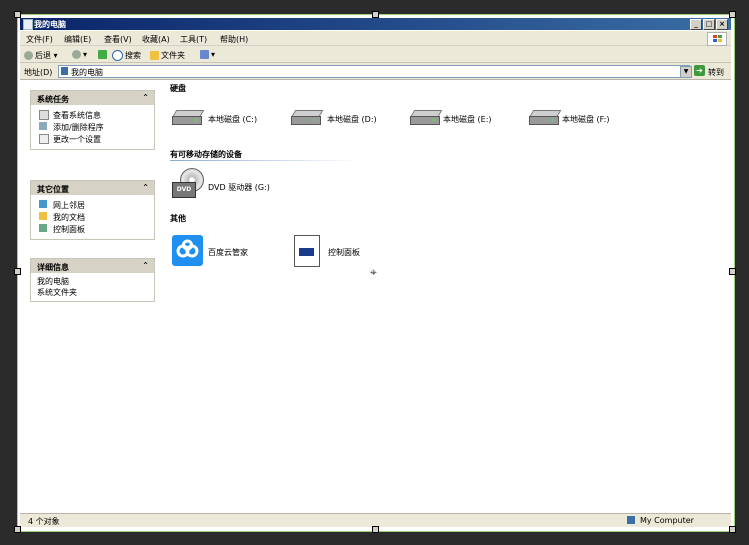 The image size is (749, 545). What do you see at coordinates (154, 55) in the screenshot?
I see `folder-icon` at bounding box center [154, 55].